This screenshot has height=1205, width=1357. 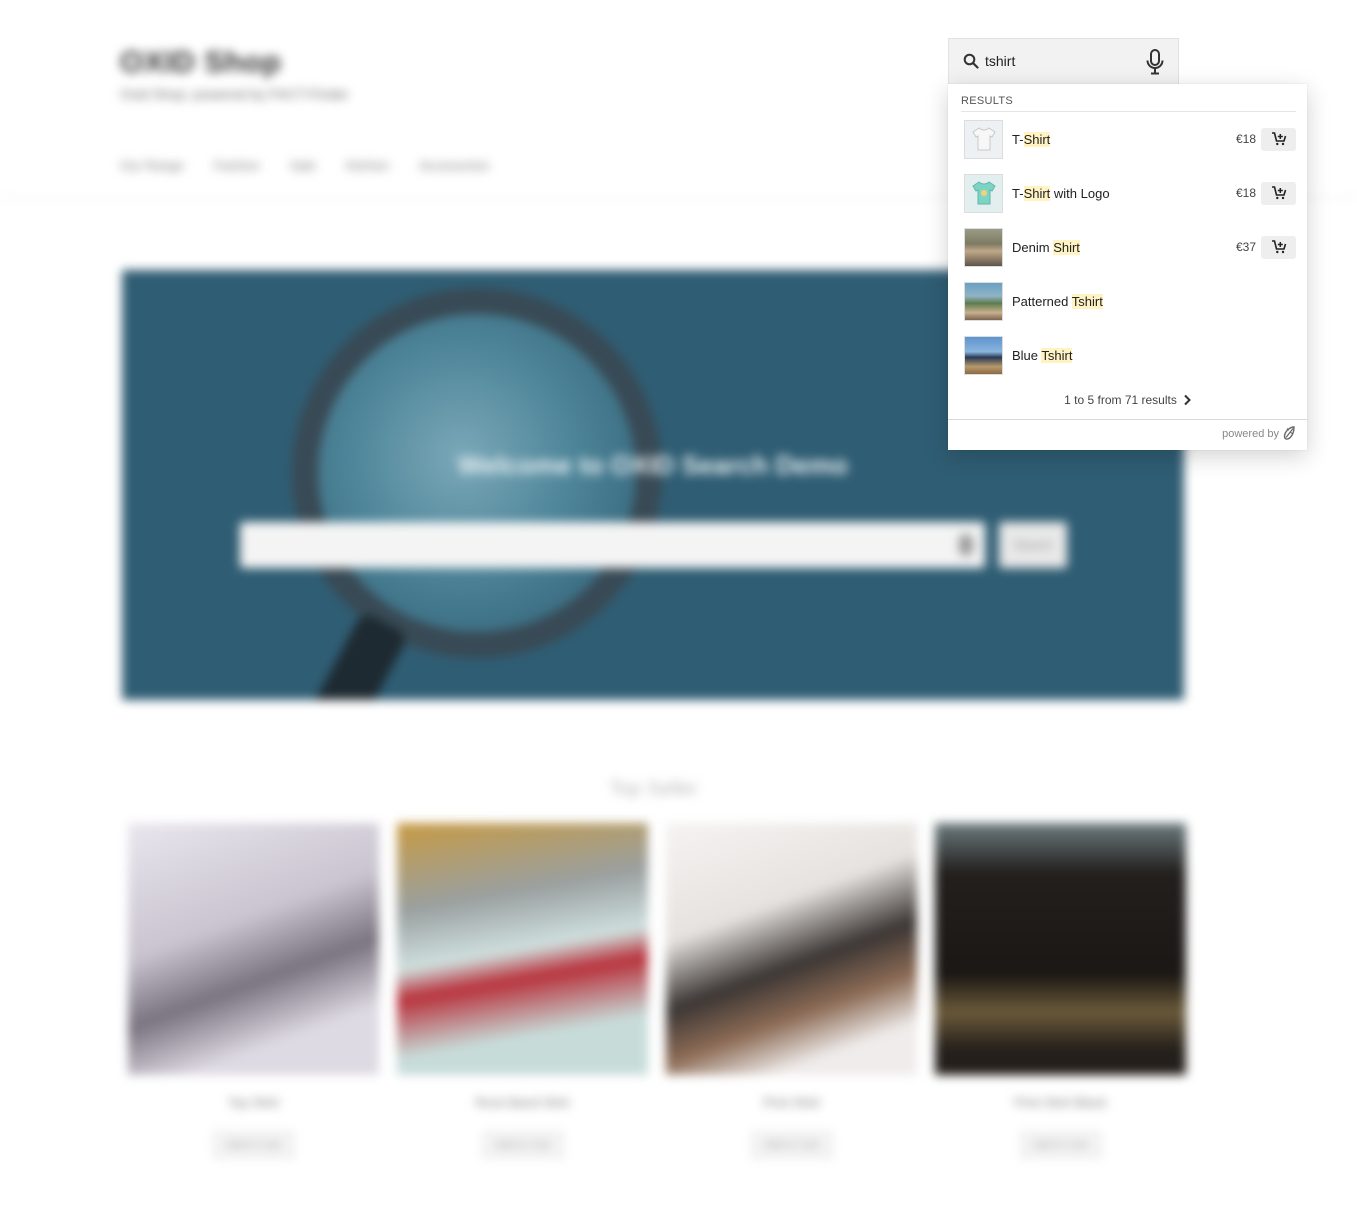 I want to click on suggest-result-item: Denim Shirt €37, so click(x=1128, y=247).